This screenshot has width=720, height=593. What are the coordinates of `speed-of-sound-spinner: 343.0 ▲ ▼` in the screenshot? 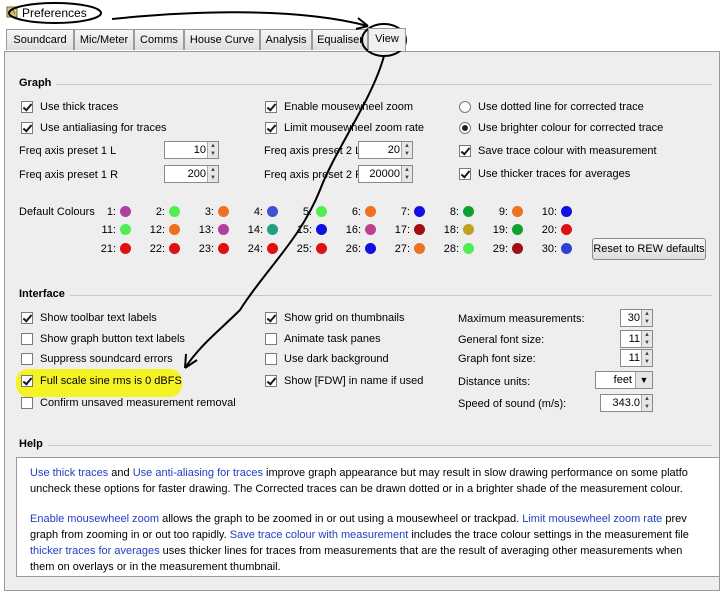 It's located at (626, 403).